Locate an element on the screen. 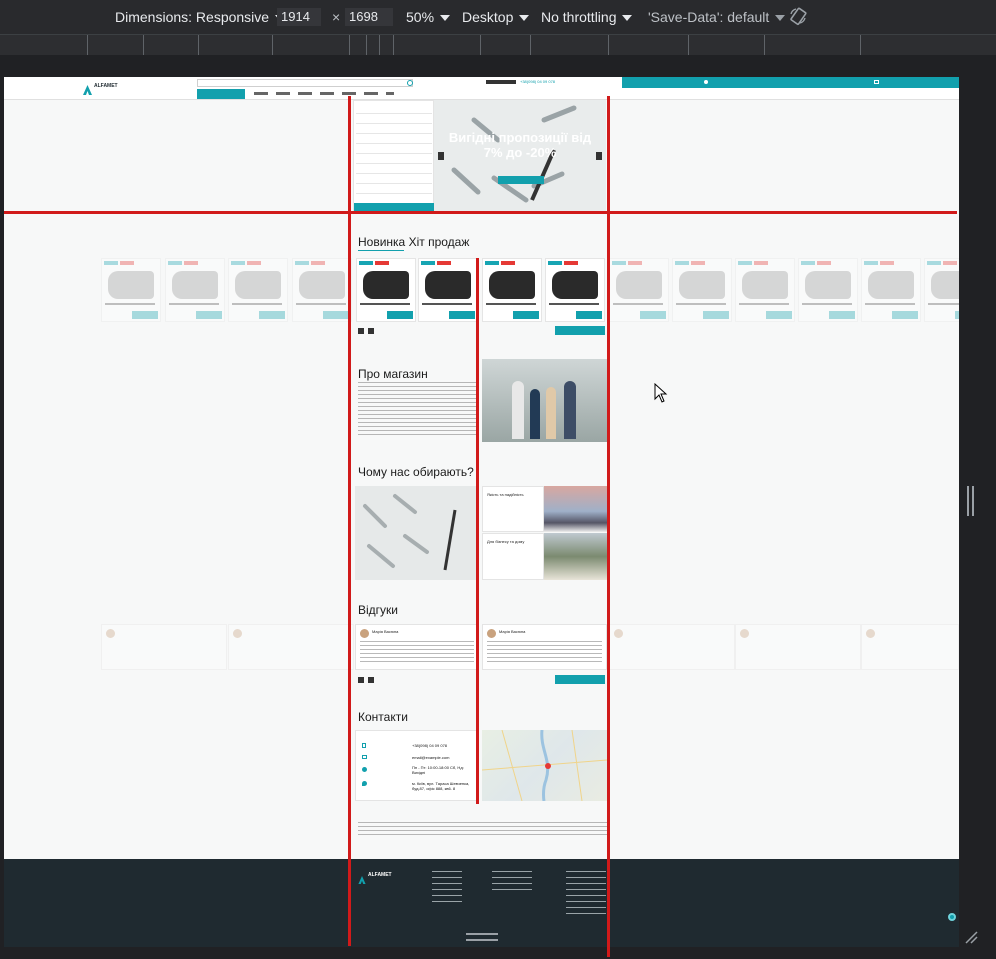 The image size is (996, 959). reviews-section-title: Відгуки is located at coordinates (378, 610).